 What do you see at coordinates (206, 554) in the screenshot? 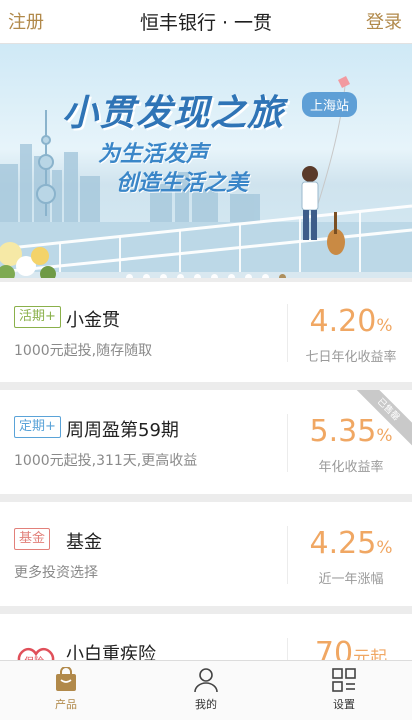
I see `product-card-fund: 基金 基金 更多投资选择 4.25% 近一年涨幅` at bounding box center [206, 554].